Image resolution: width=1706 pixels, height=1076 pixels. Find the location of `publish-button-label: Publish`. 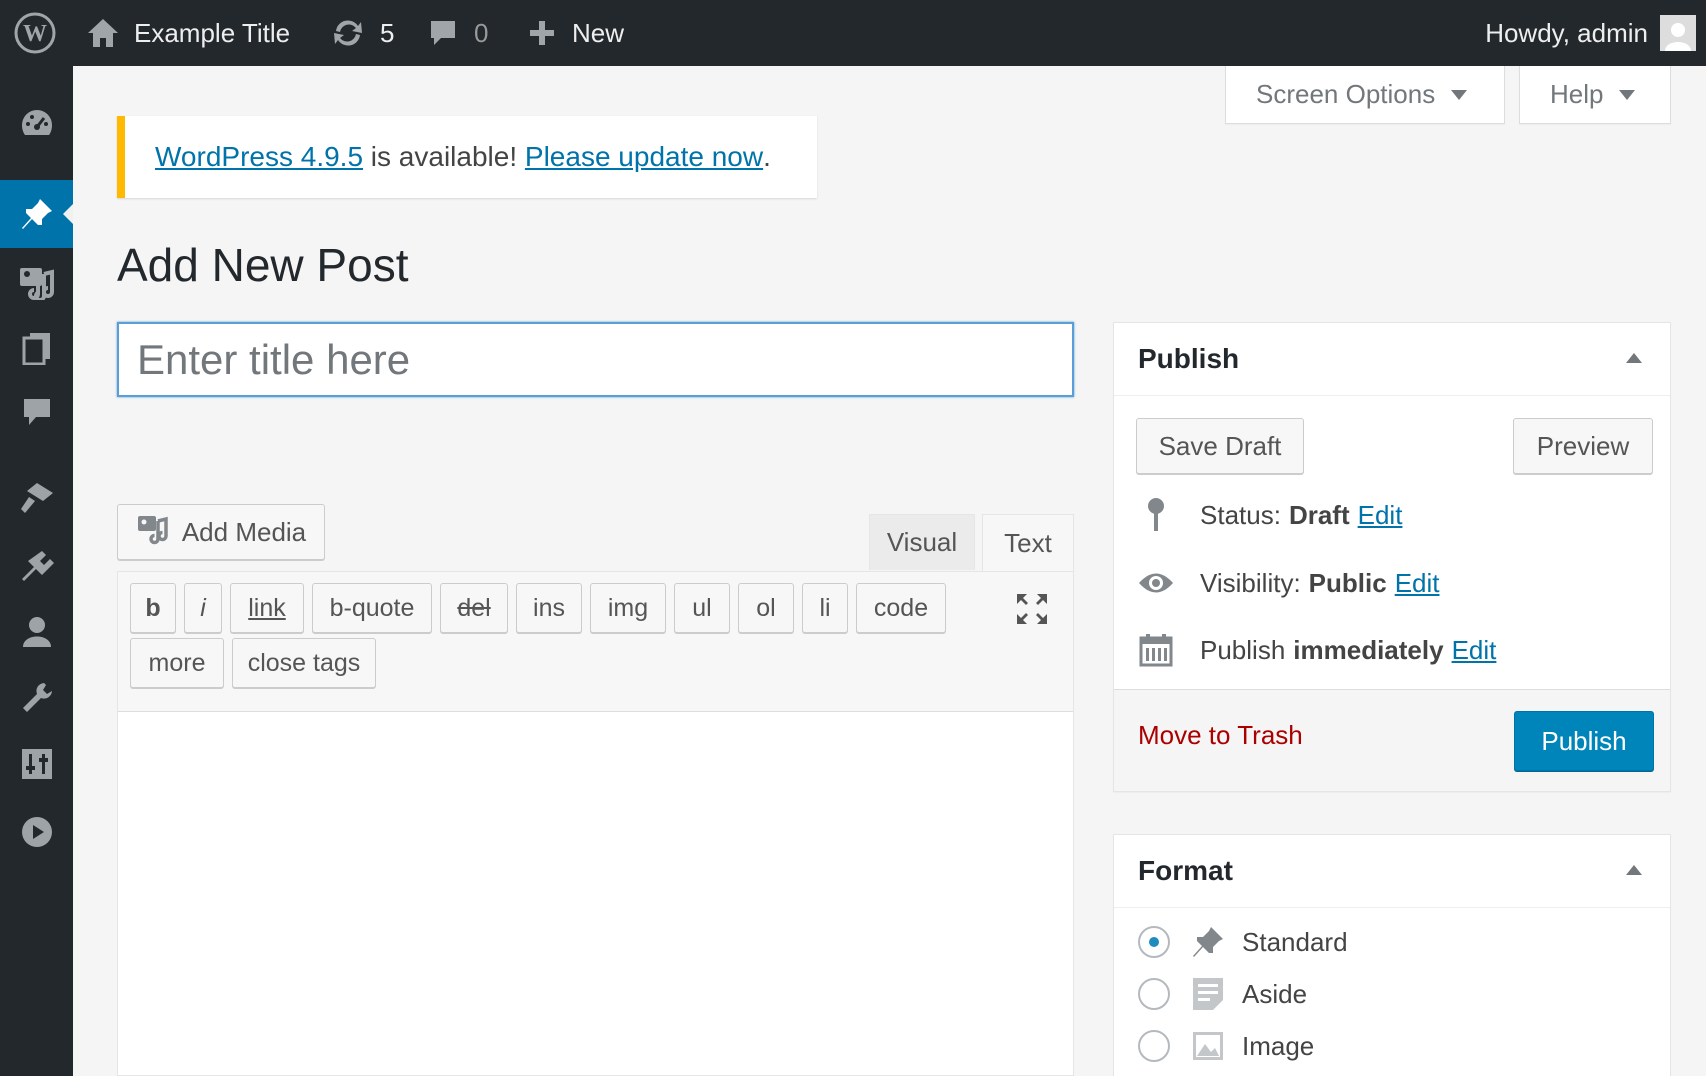

publish-button-label: Publish is located at coordinates (1584, 740).